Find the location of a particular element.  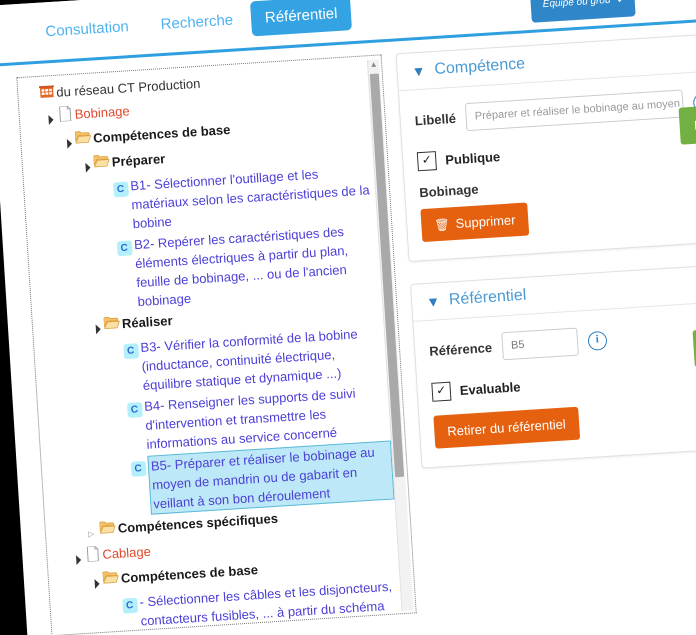

tab-recherche: Recherche is located at coordinates (197, 22).